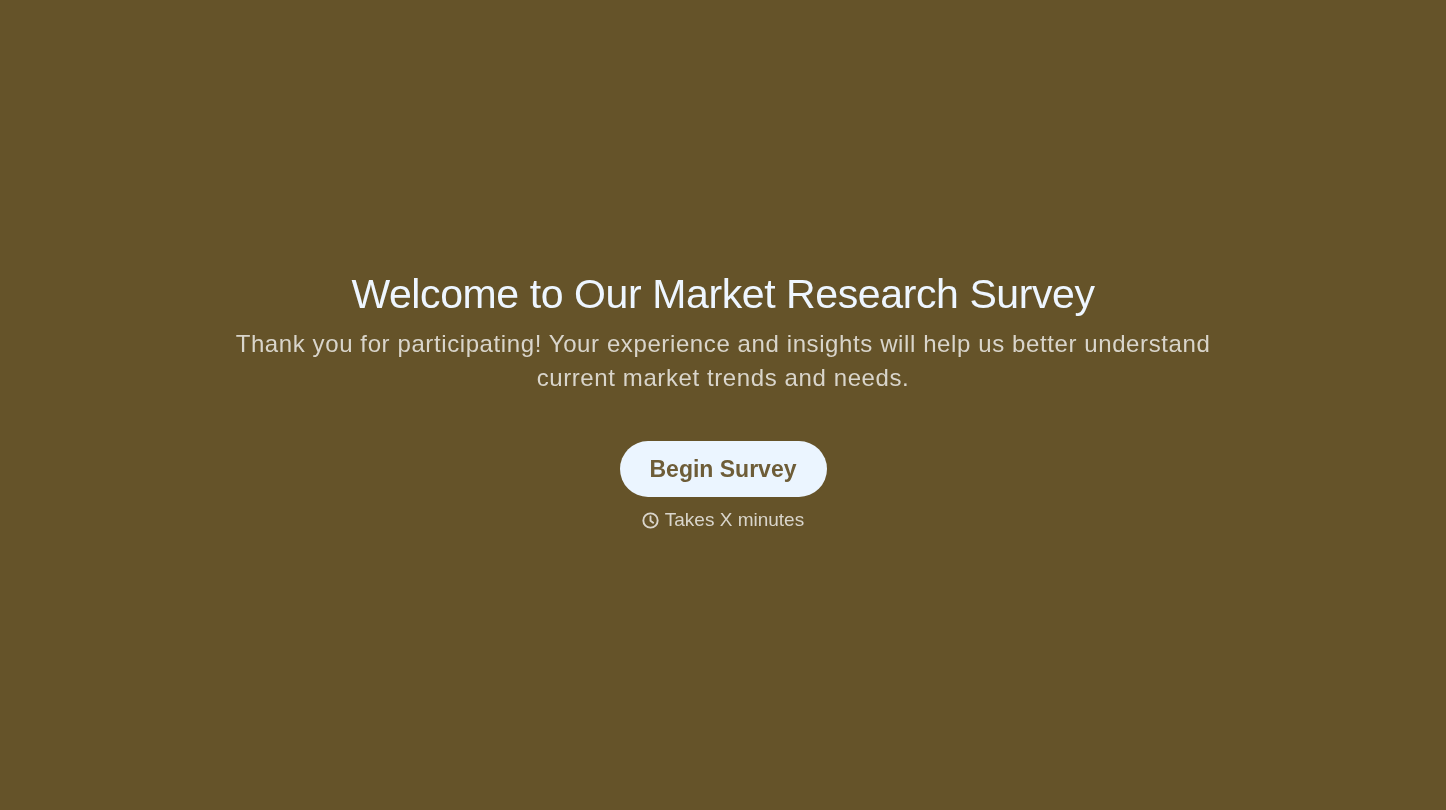 The image size is (1446, 810). What do you see at coordinates (723, 294) in the screenshot?
I see `page-title: Welcome to Our Market Research Survey` at bounding box center [723, 294].